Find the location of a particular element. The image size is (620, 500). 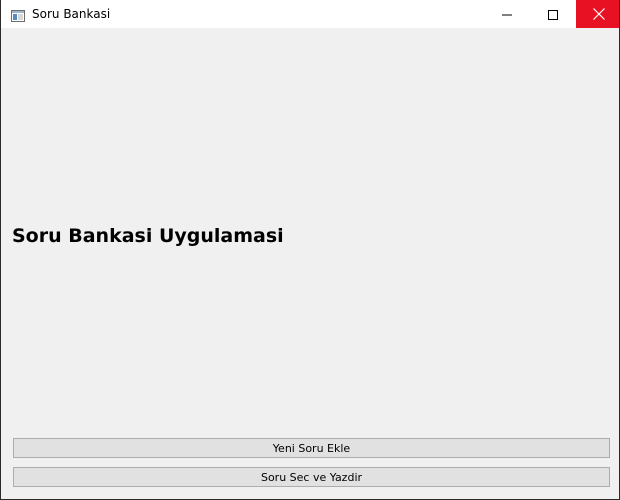

close-button is located at coordinates (597, 14).